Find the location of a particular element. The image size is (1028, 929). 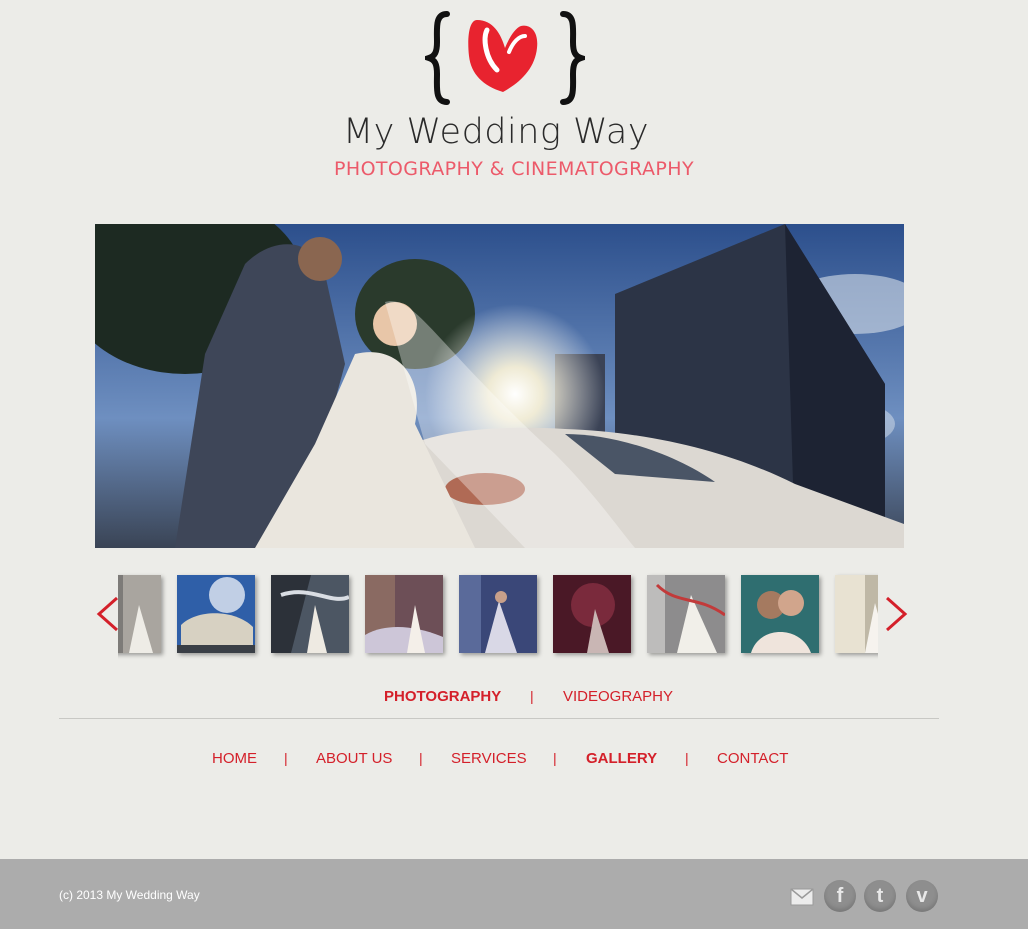

copyright-text: (c) 2013 My Wedding Way is located at coordinates (129, 895).